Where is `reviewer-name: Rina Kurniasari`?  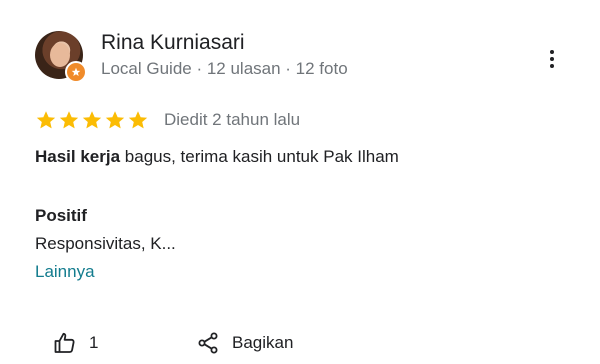 reviewer-name: Rina Kurniasari is located at coordinates (173, 43).